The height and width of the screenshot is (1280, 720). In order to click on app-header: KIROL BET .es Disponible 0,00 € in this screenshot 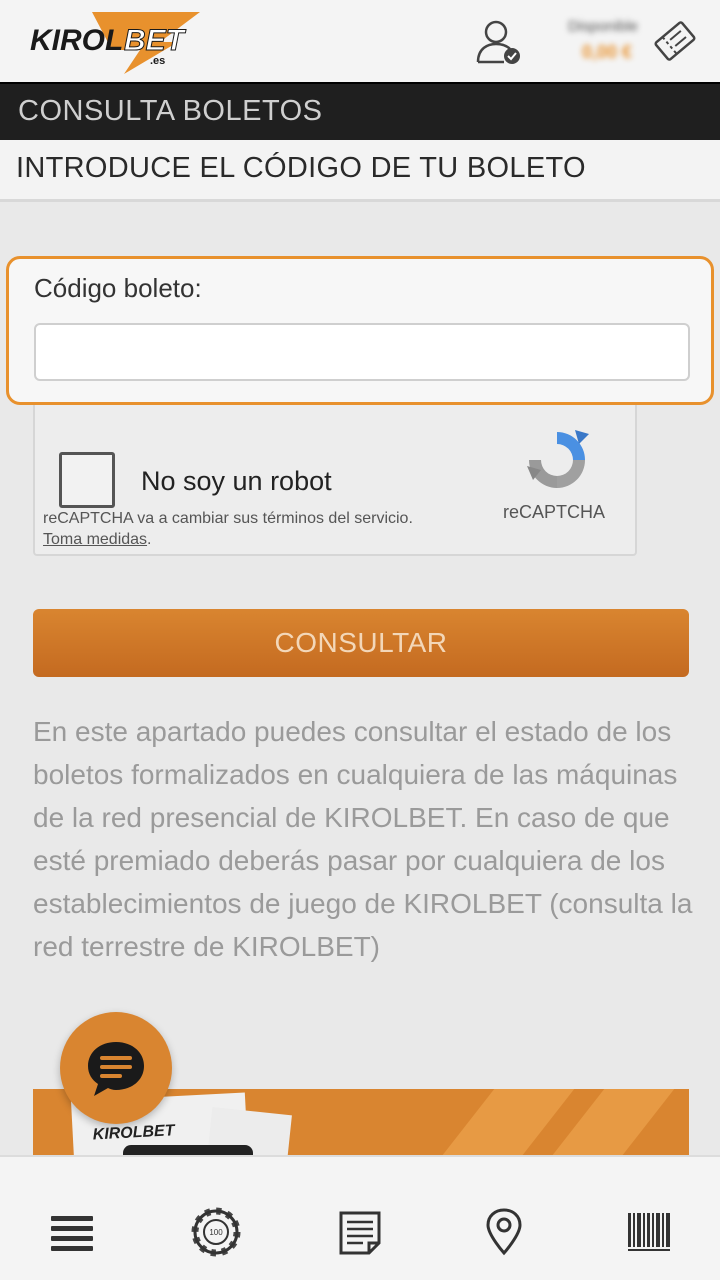, I will do `click(360, 41)`.